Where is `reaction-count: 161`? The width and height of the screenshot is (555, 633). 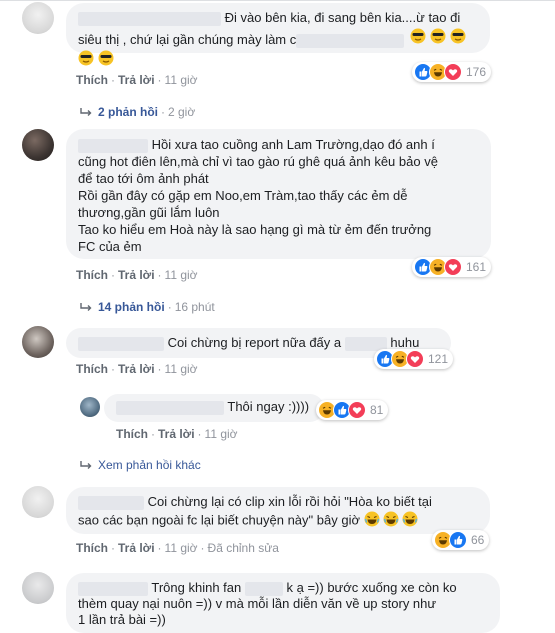
reaction-count: 161 is located at coordinates (476, 267).